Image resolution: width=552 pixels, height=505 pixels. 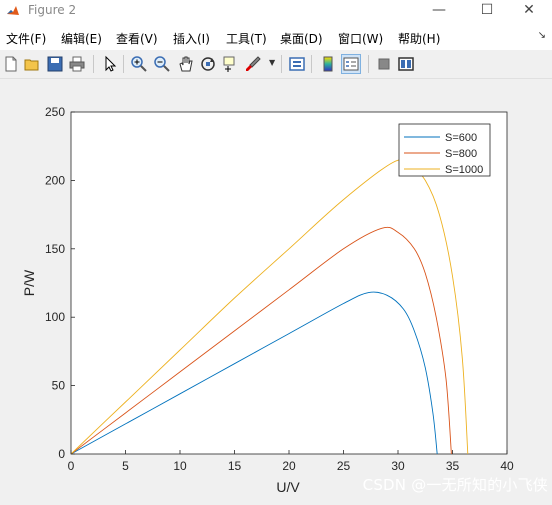 I want to click on x-axis-label: U/V, so click(x=288, y=487).